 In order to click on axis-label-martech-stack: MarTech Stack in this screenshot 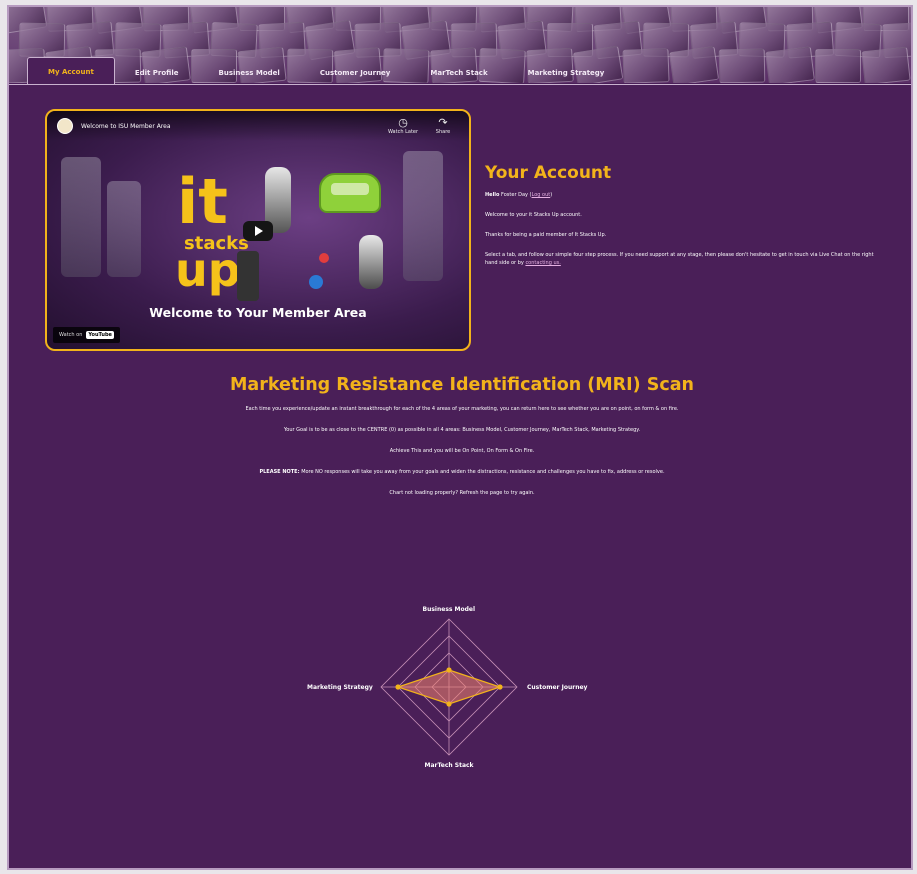, I will do `click(449, 765)`.